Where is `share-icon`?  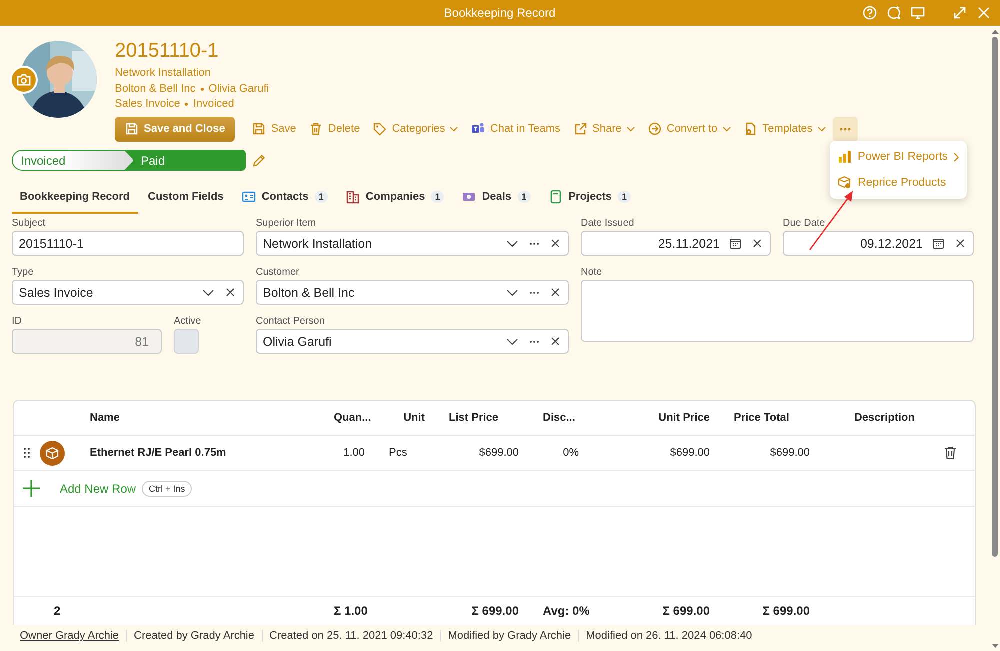
share-icon is located at coordinates (581, 129).